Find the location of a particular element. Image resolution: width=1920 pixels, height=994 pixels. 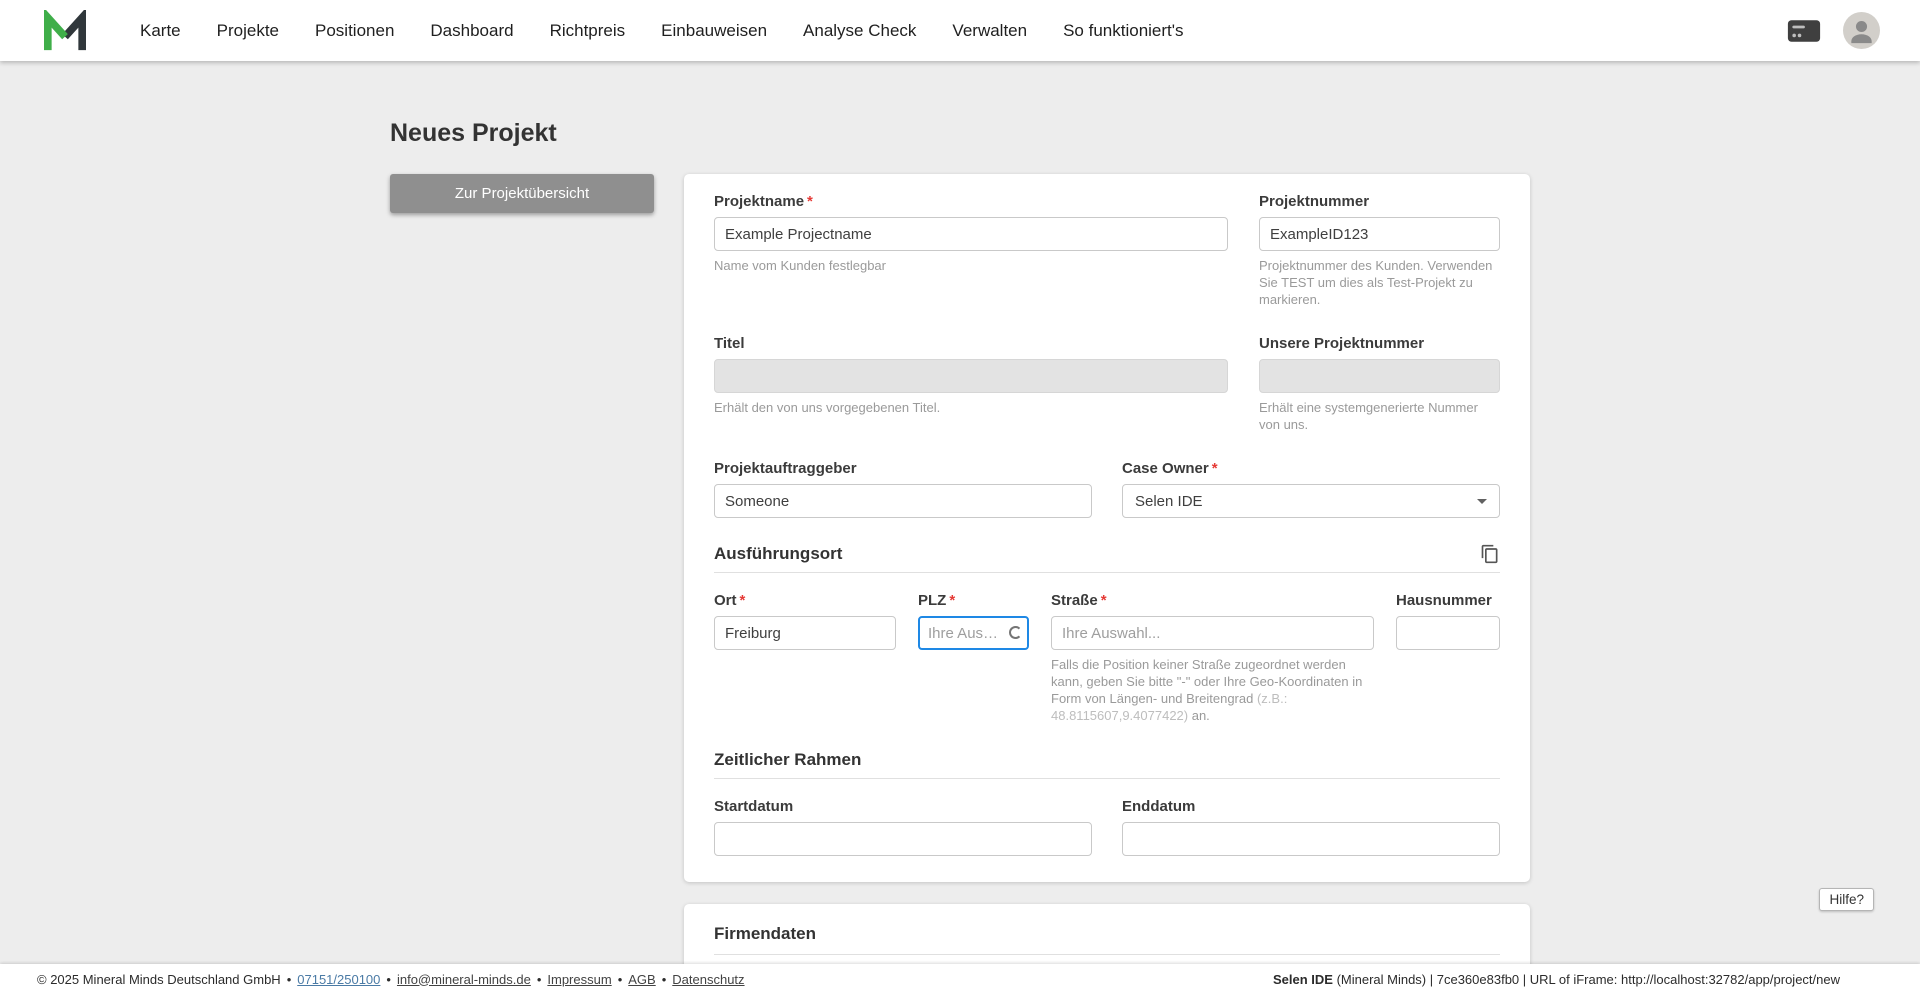

hausnummer-input is located at coordinates (1448, 633).